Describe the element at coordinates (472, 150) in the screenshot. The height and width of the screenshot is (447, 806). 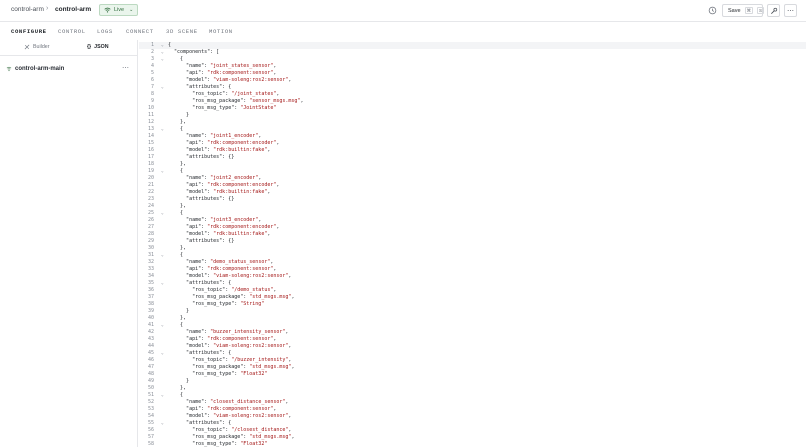
I see `editor-line: 16 "model": "rdk:builtin:fake",` at that location.